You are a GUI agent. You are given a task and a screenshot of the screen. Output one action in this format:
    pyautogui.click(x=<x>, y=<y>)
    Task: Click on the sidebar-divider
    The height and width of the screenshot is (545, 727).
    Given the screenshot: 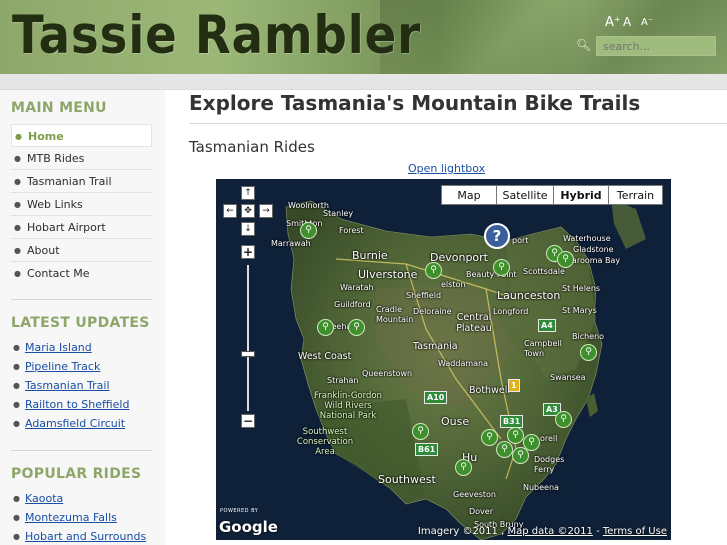 What is the action you would take?
    pyautogui.click(x=81, y=450)
    